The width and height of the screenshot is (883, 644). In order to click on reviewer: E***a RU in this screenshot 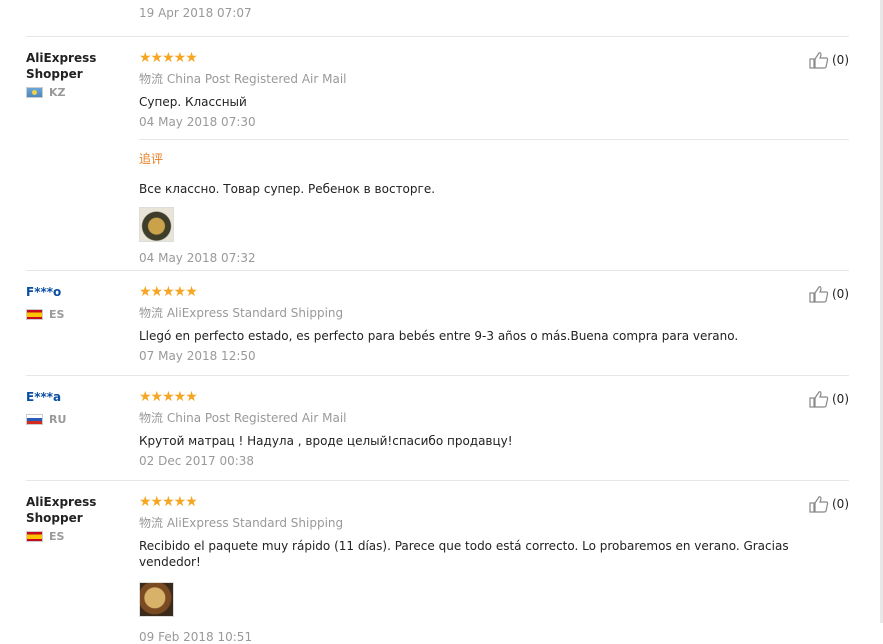, I will do `click(81, 407)`.